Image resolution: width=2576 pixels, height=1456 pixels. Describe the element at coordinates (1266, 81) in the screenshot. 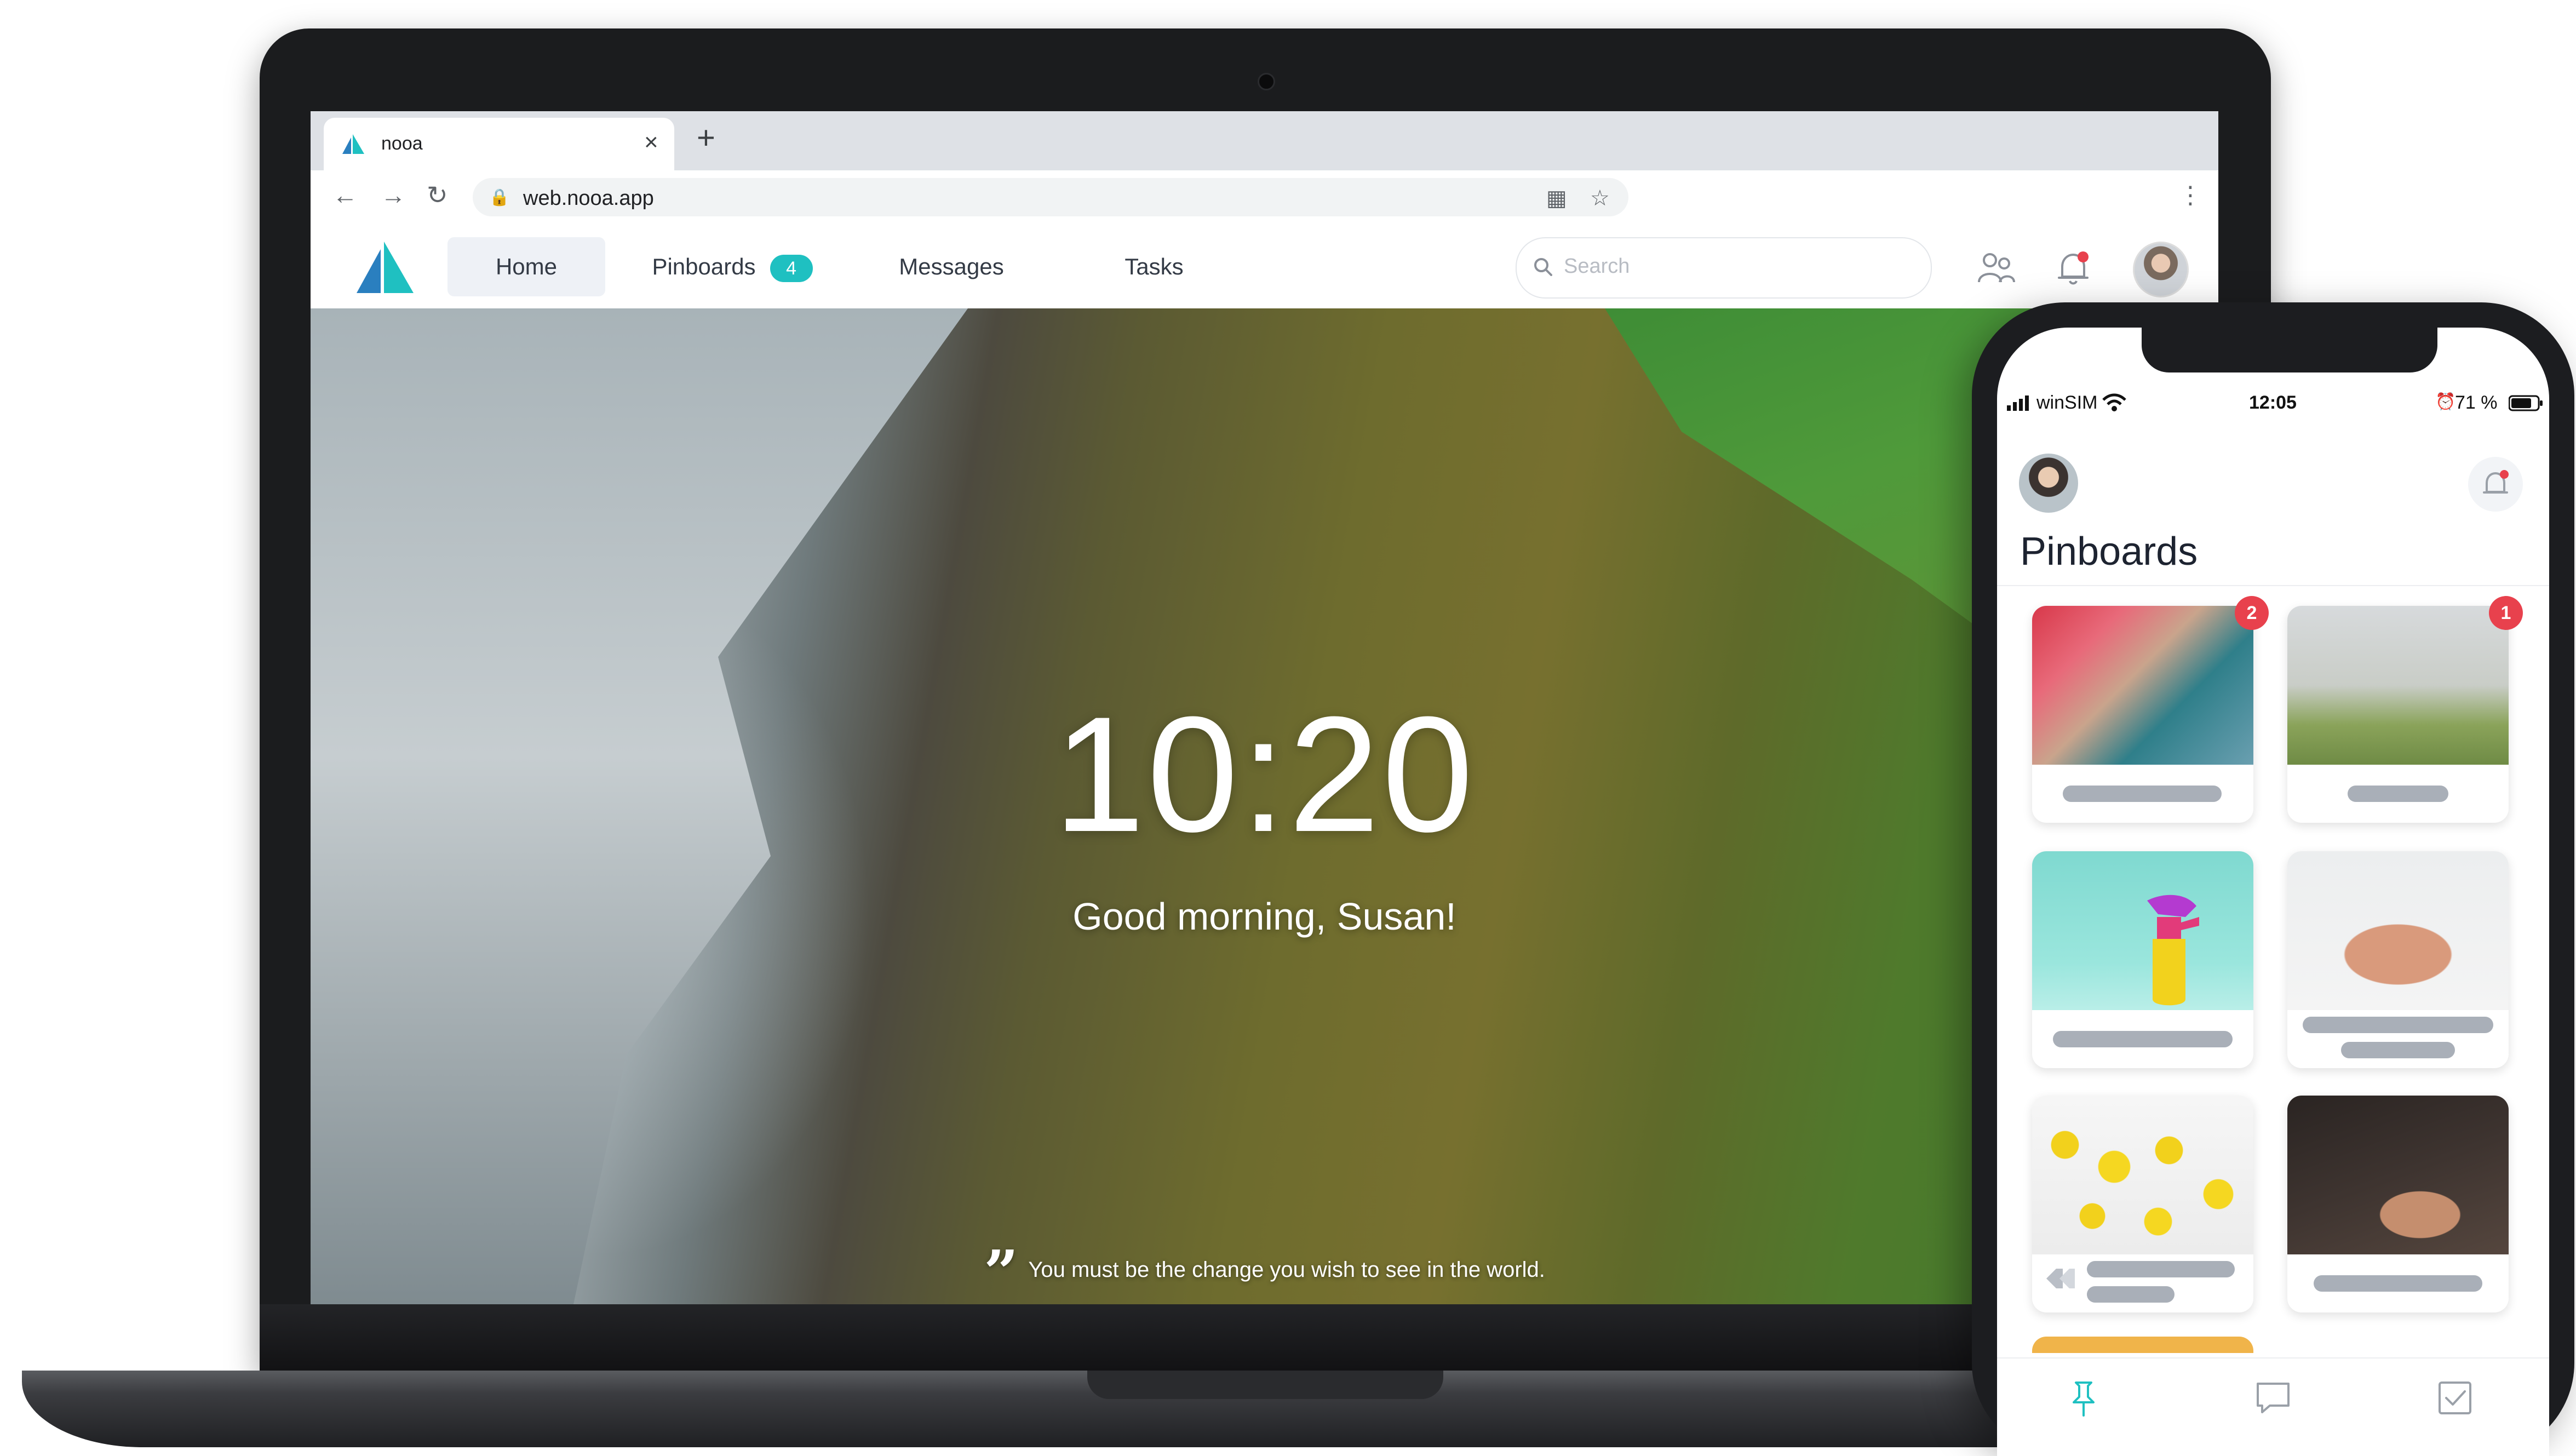

I see `laptop-camera` at that location.